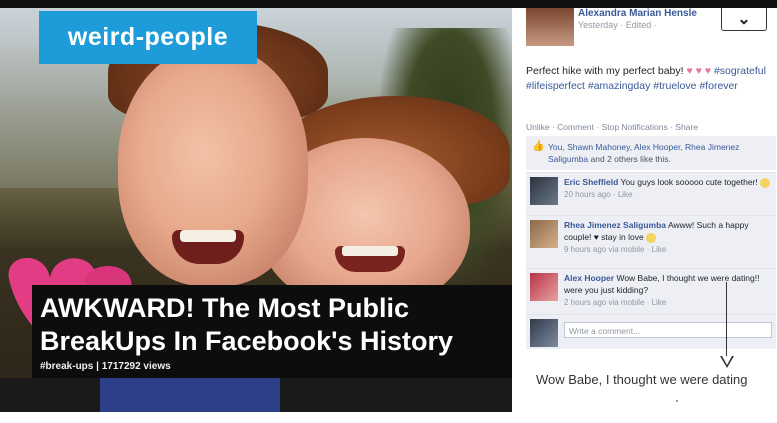 Image resolution: width=777 pixels, height=423 pixels. What do you see at coordinates (637, 13) in the screenshot?
I see `post-author: Alexandra Marian Hensle` at bounding box center [637, 13].